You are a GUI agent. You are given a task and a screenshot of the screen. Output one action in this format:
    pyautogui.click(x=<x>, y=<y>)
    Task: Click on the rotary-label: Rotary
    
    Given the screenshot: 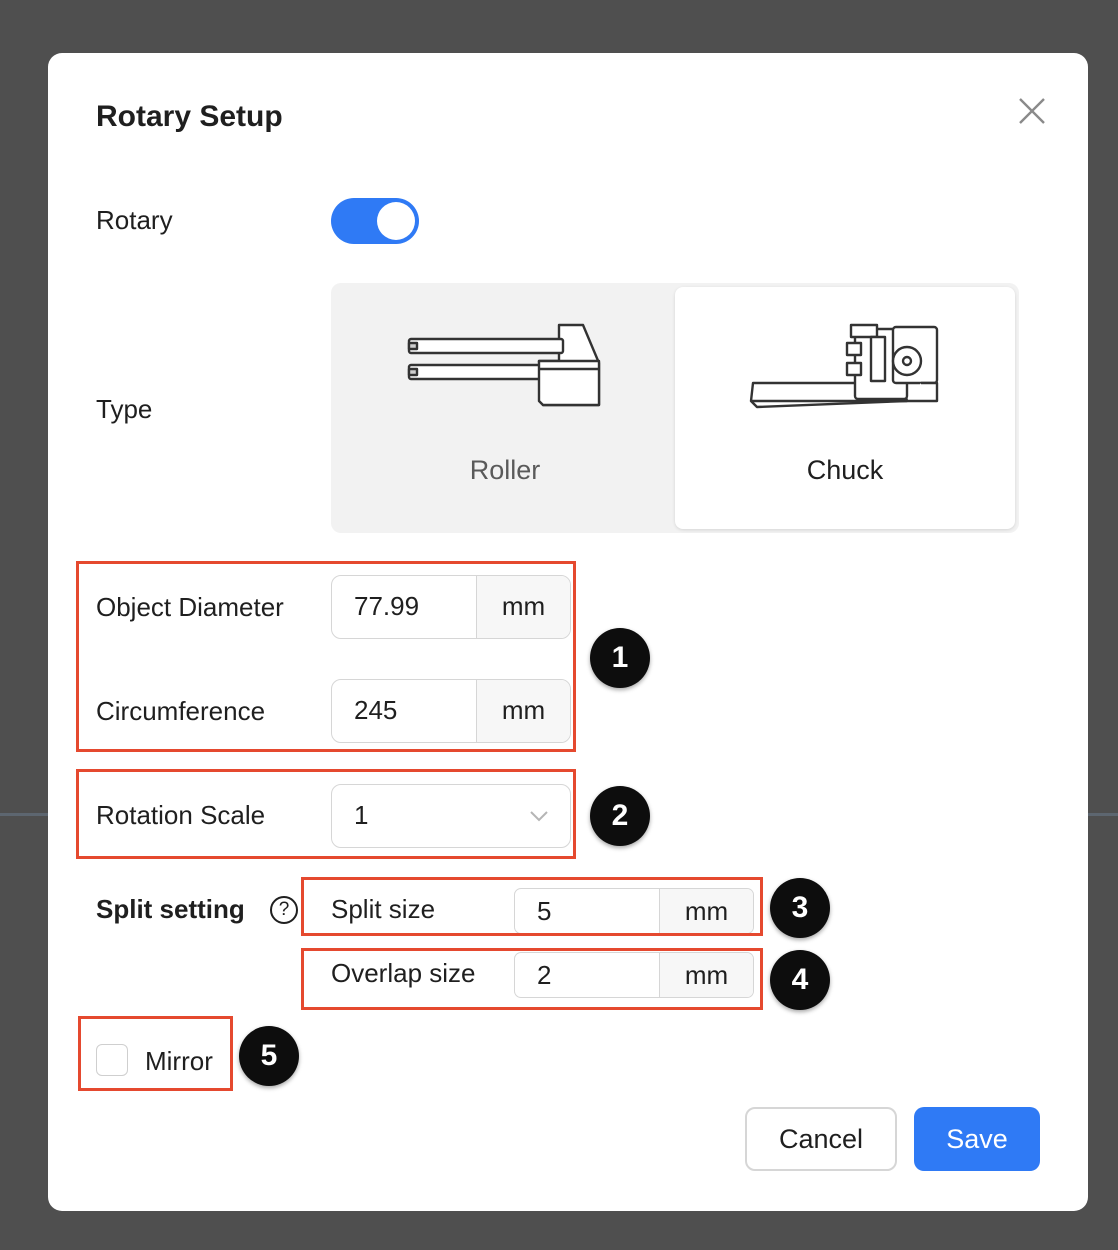 What is the action you would take?
    pyautogui.click(x=134, y=220)
    